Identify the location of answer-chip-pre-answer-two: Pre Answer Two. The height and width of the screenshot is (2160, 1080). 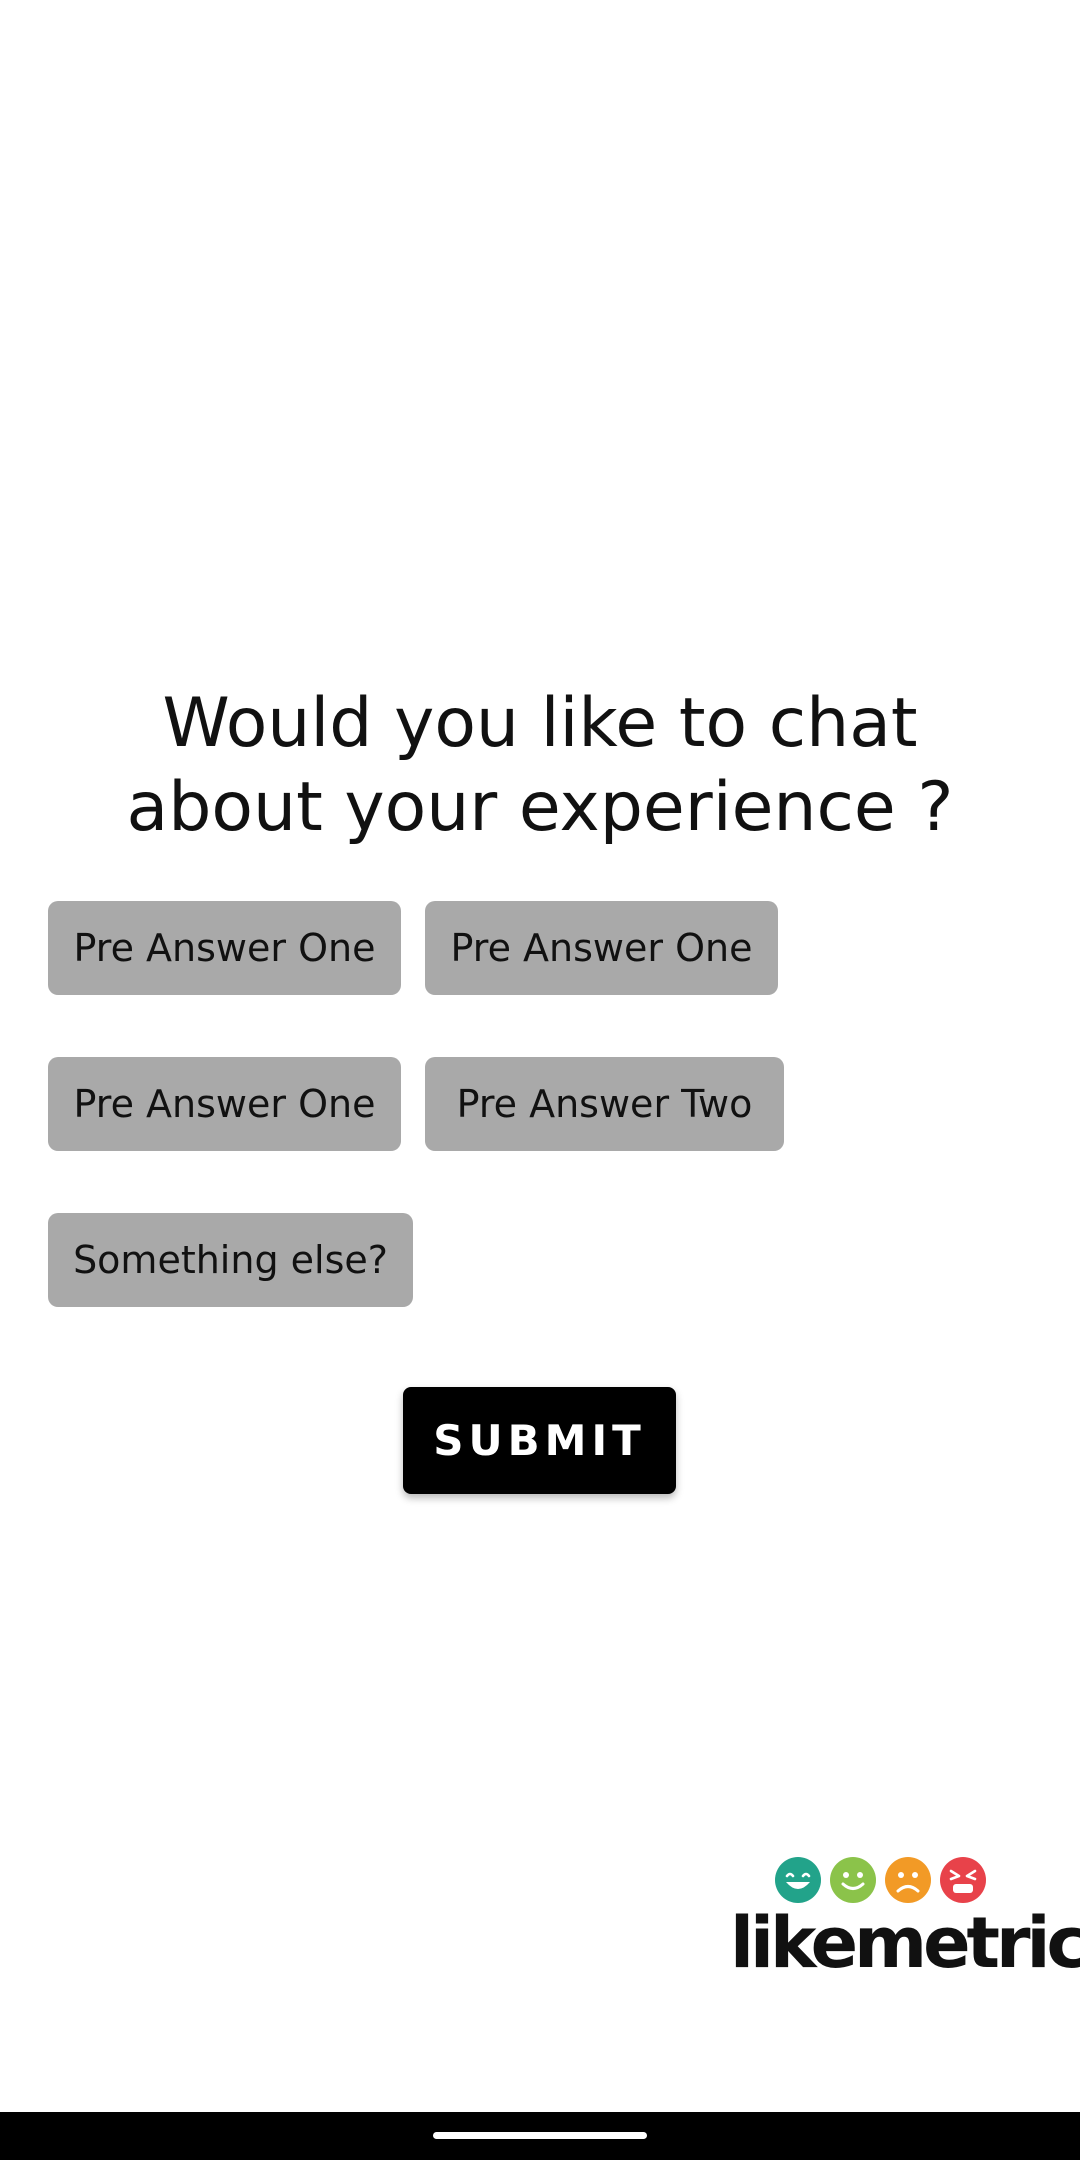
(604, 1104).